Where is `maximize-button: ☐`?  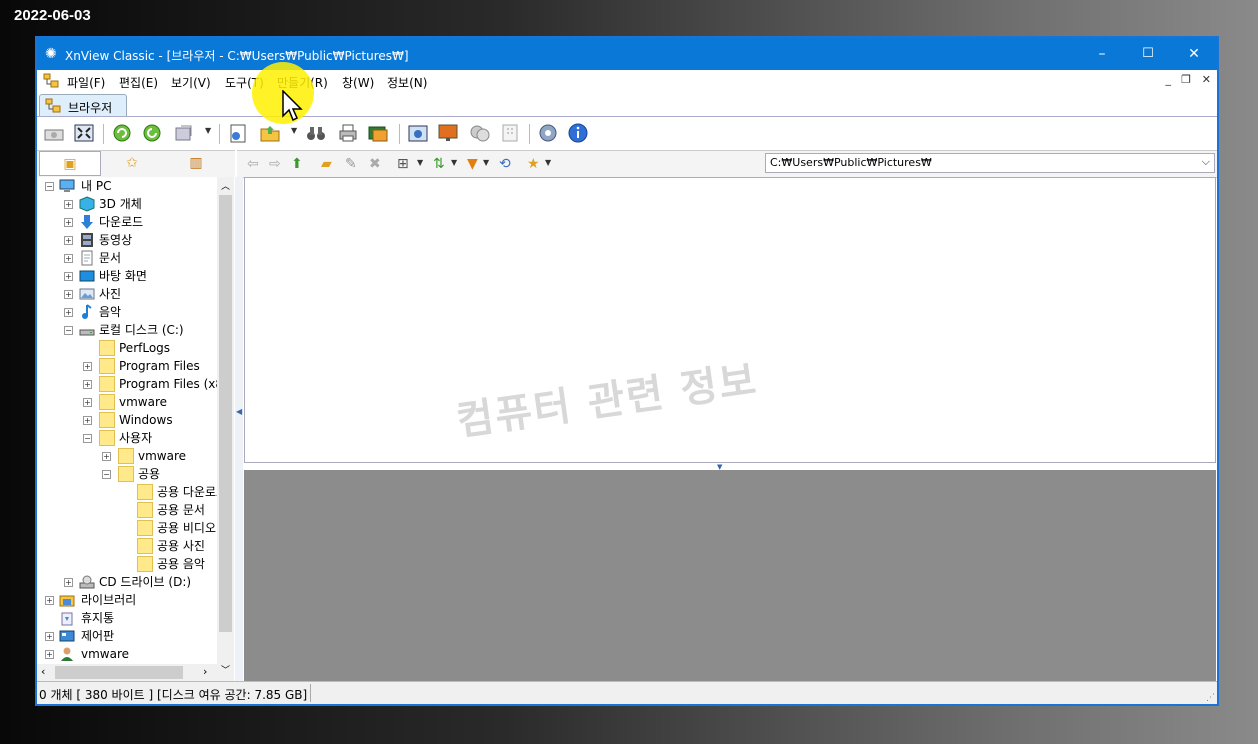 maximize-button: ☐ is located at coordinates (1148, 54).